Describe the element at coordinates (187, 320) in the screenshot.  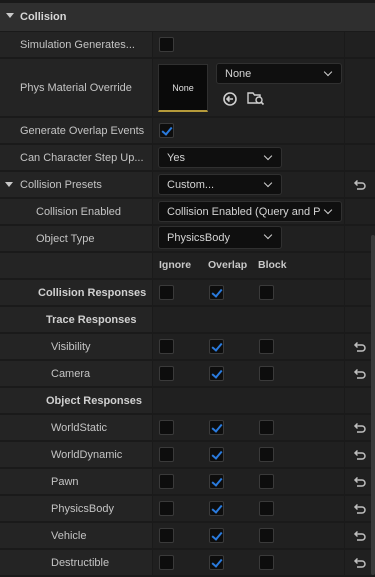
I see `row-trace-responses-header: Trace Responses` at that location.